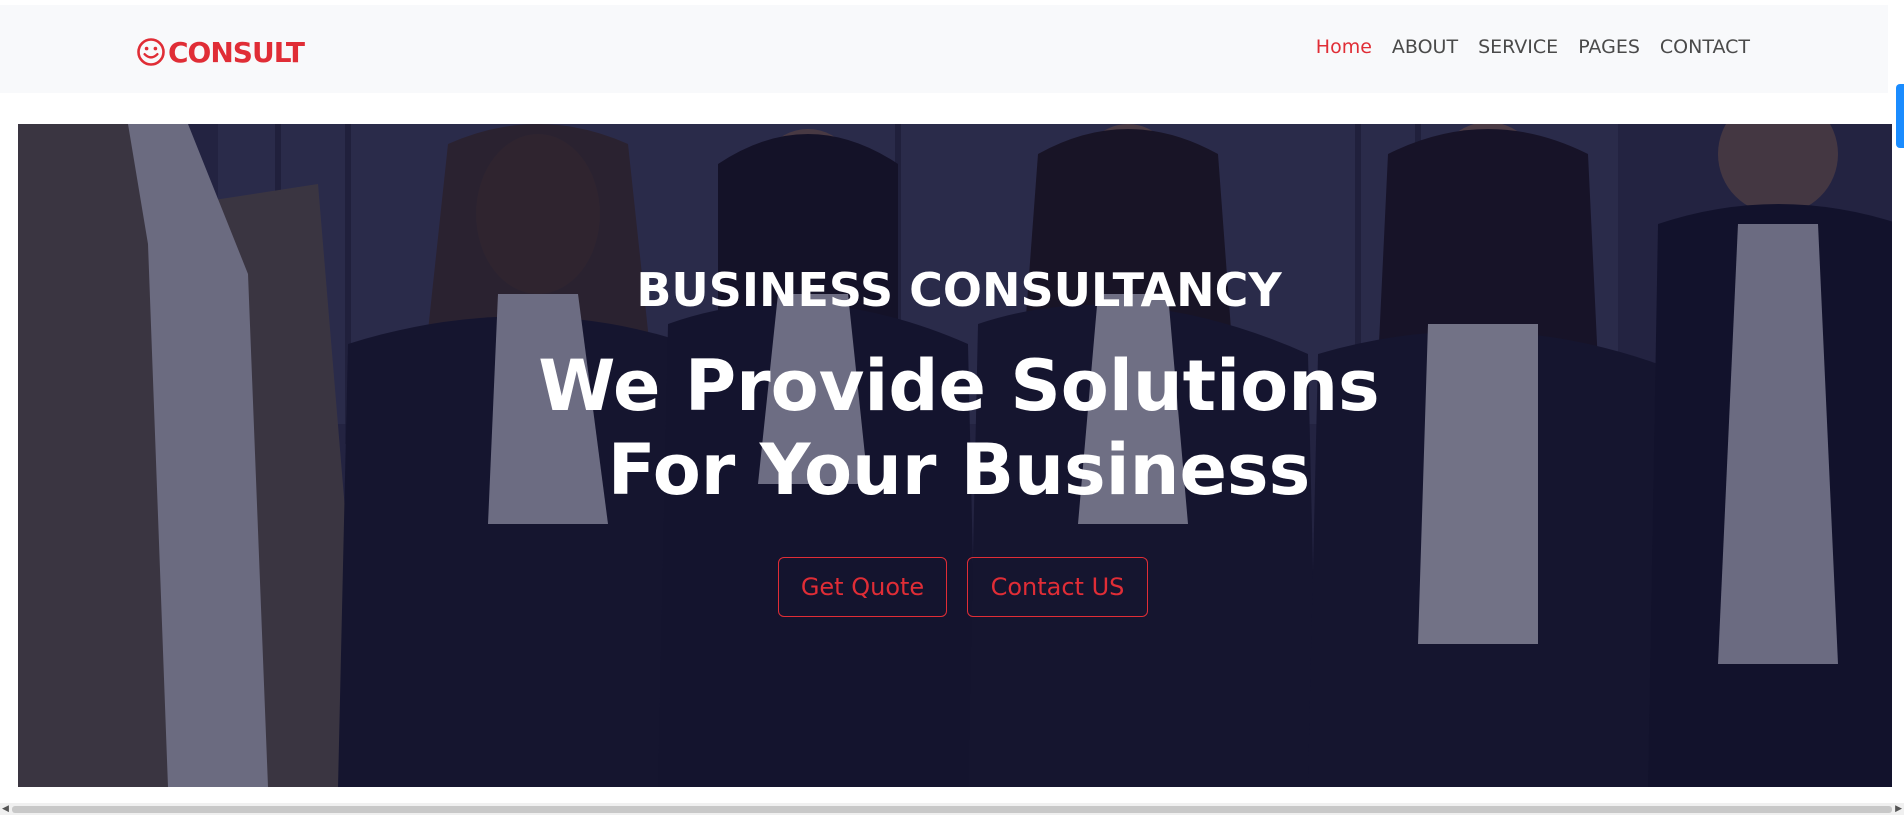  I want to click on brand-logo: CONSULT, so click(220, 52).